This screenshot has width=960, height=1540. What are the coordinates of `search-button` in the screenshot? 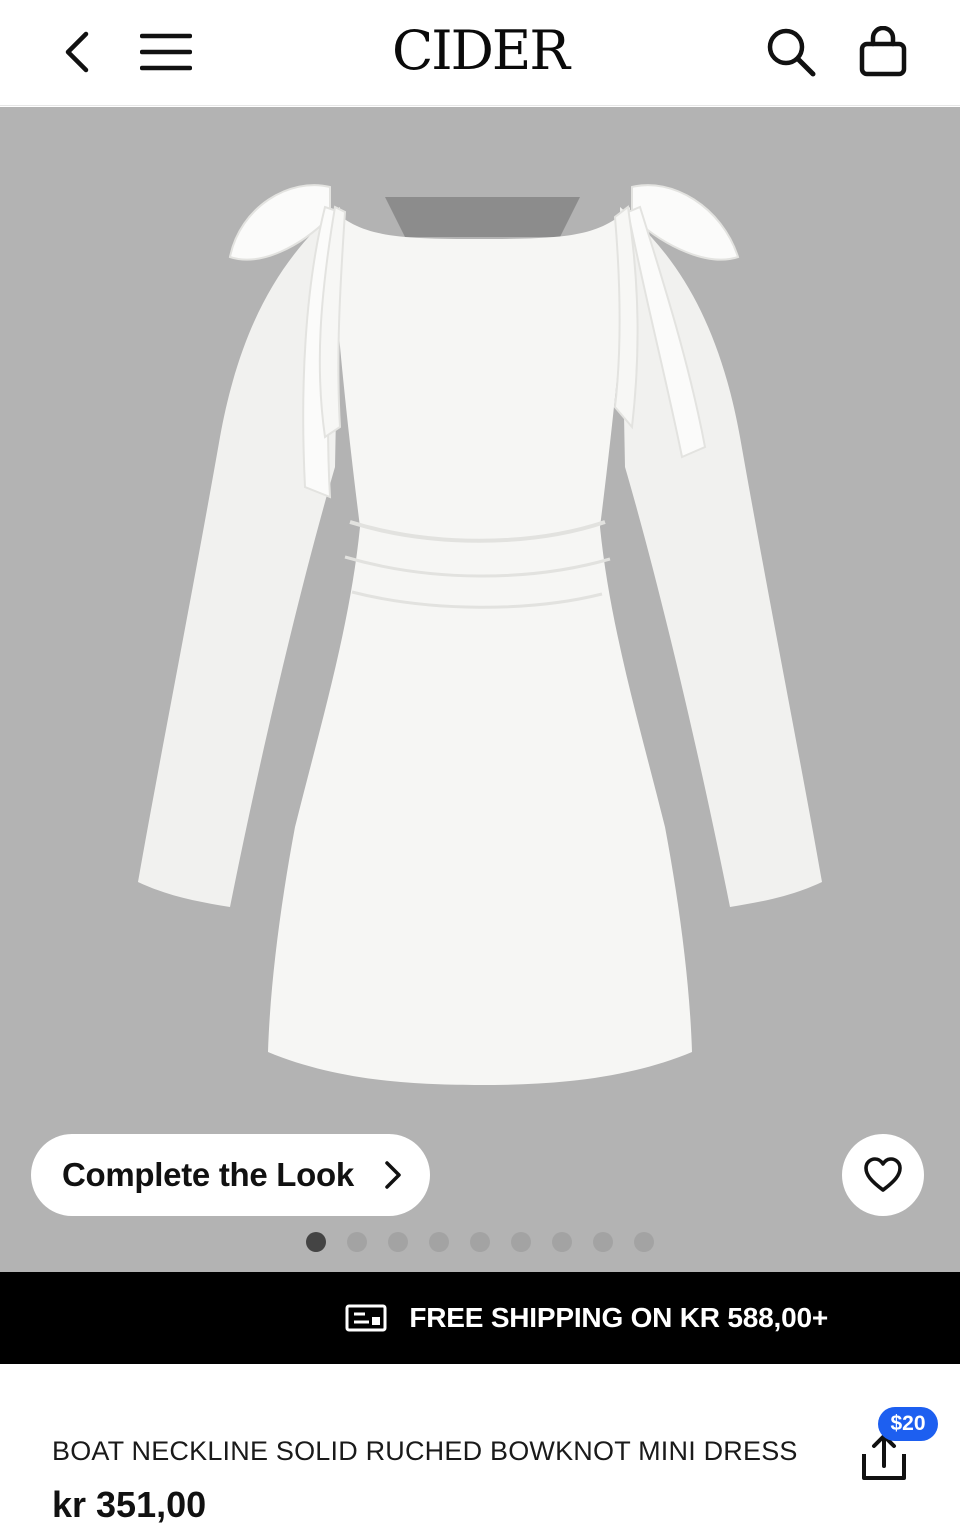 It's located at (791, 52).